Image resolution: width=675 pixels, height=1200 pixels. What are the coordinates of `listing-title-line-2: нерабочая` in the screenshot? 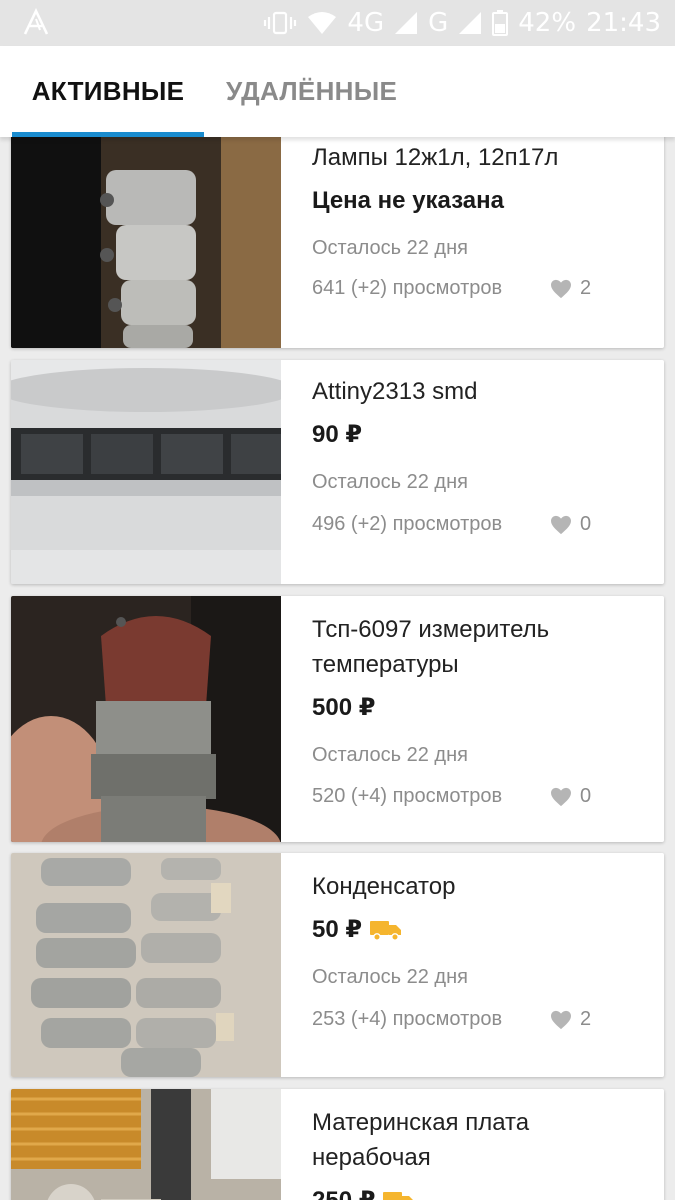 It's located at (371, 1157).